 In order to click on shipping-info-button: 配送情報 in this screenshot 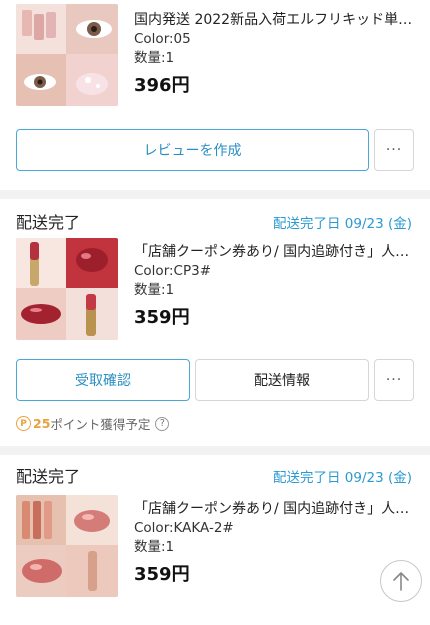, I will do `click(282, 380)`.